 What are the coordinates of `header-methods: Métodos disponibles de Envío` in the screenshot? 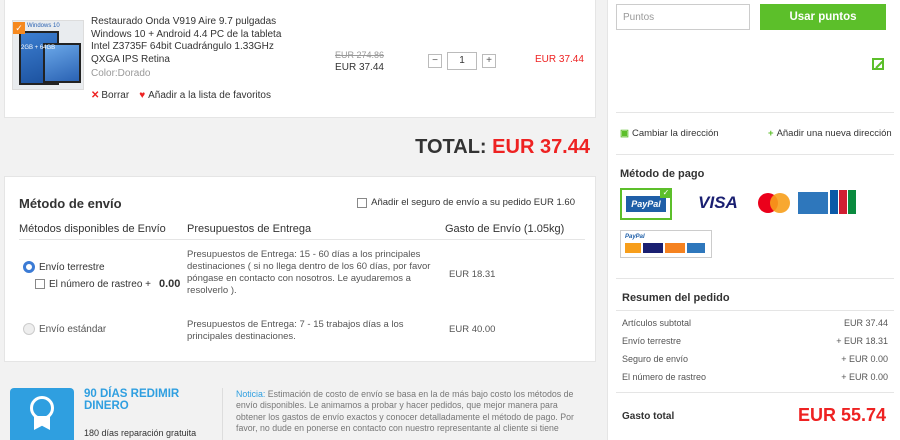 It's located at (92, 229).